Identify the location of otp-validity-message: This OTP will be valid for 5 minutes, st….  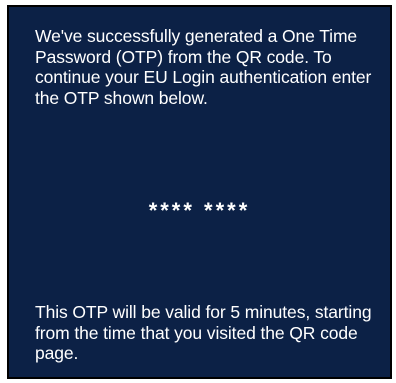
(203, 332).